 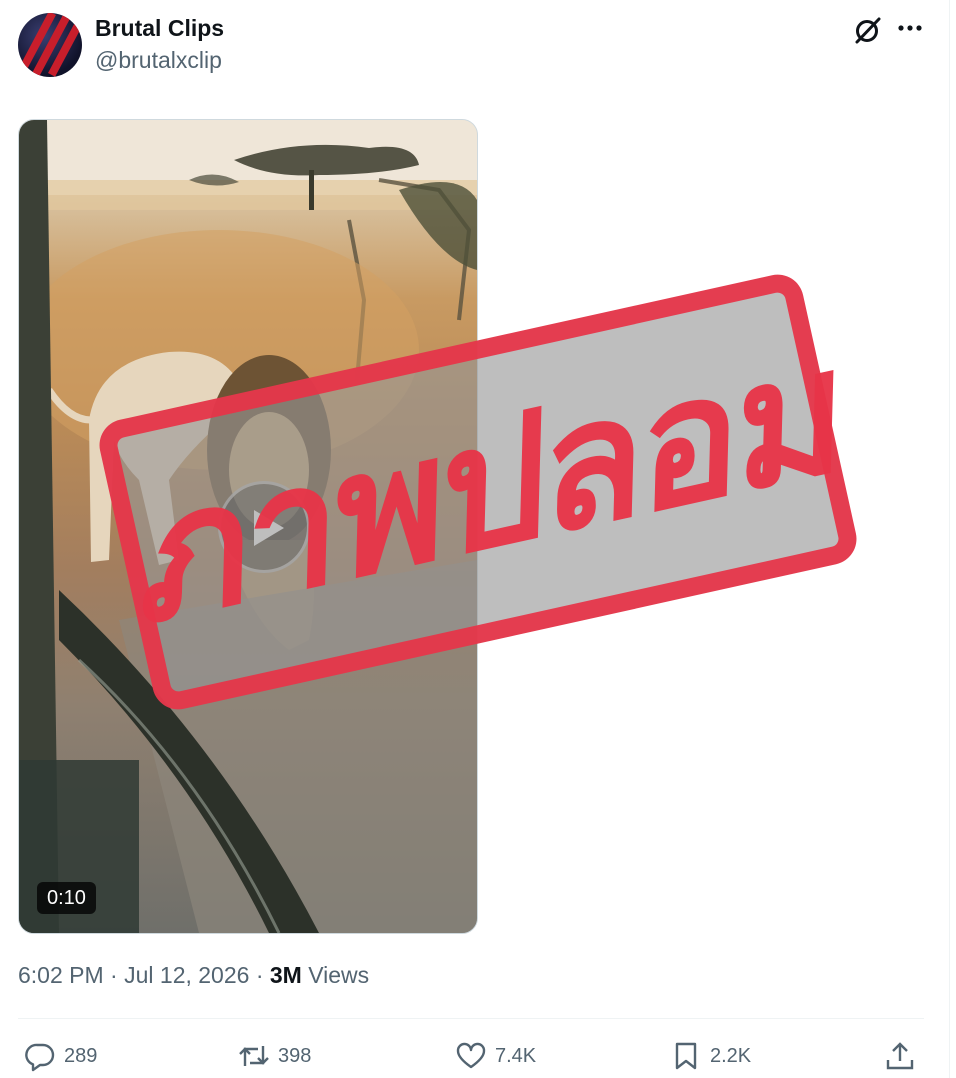 I want to click on avatar, so click(x=50, y=45).